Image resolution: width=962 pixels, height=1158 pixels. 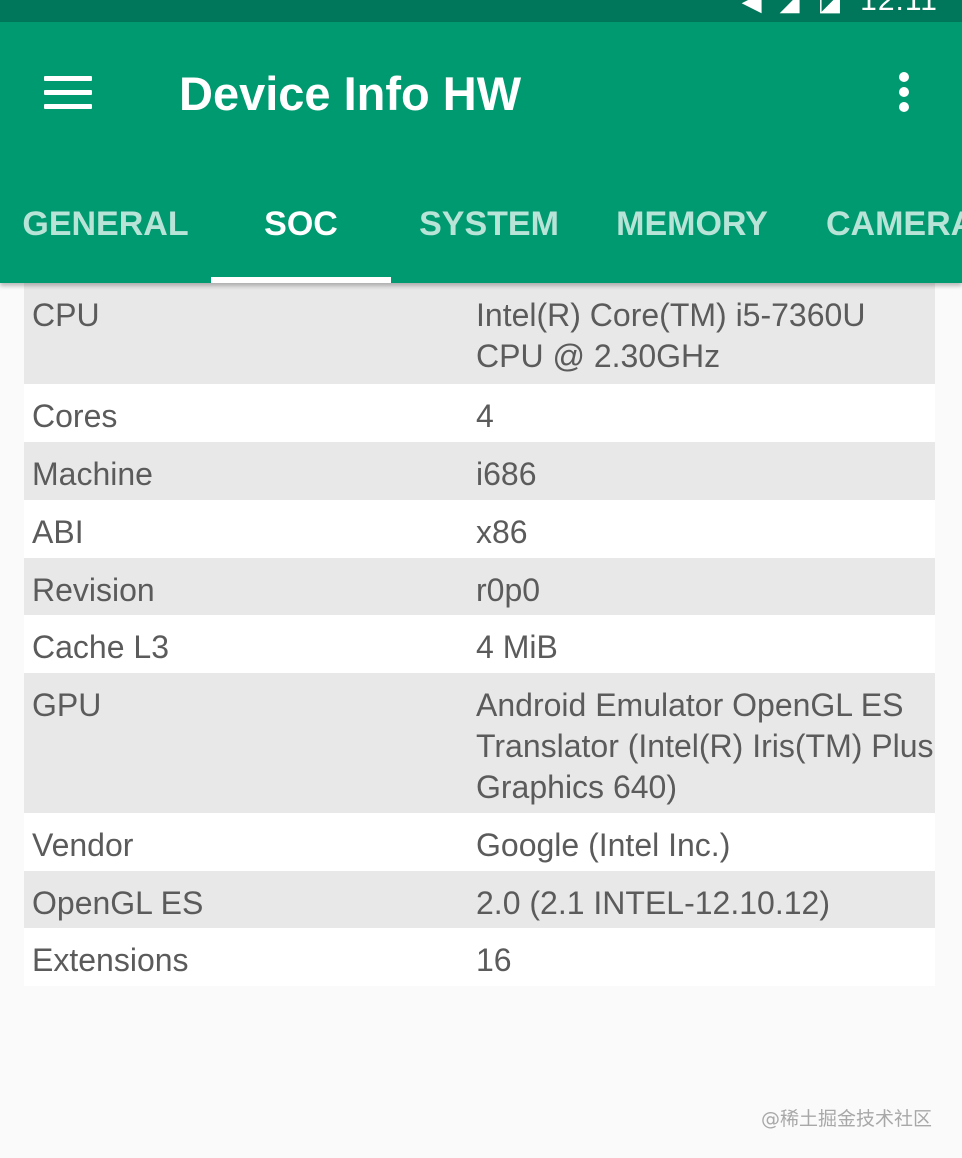 What do you see at coordinates (603, 845) in the screenshot?
I see `row-value: Google (Intel Inc.)` at bounding box center [603, 845].